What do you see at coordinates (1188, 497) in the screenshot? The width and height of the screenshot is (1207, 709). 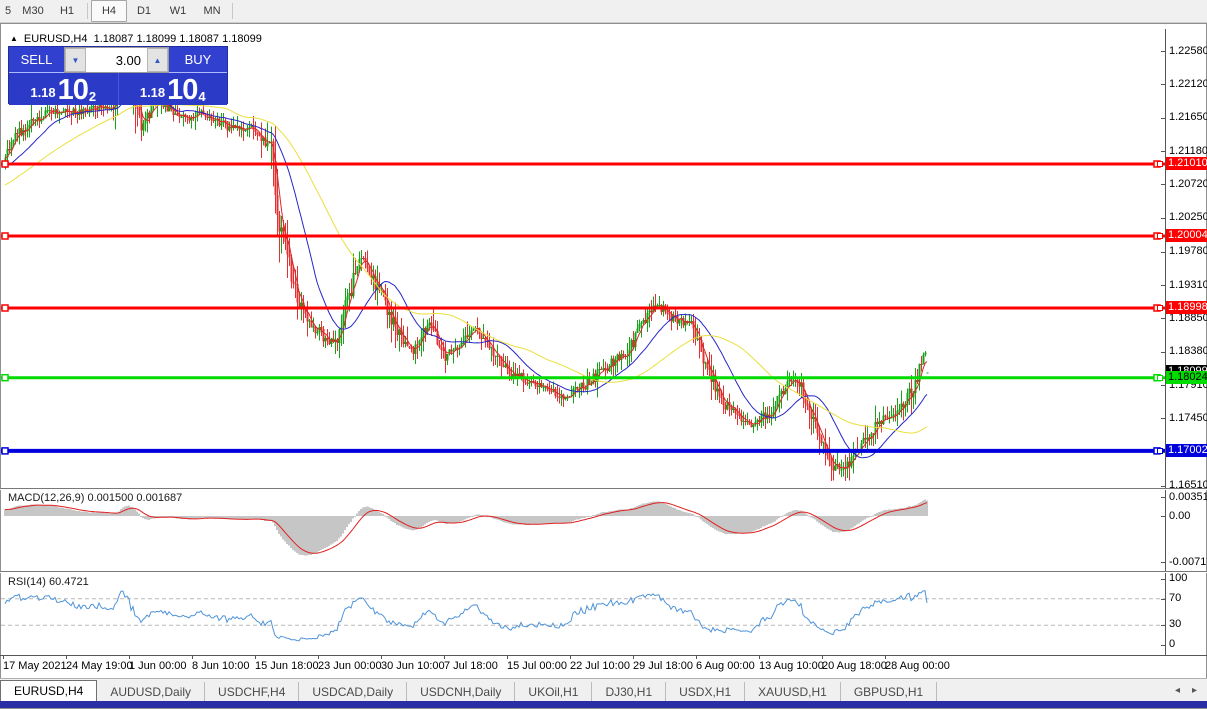 I see `macd-tick-label: 0.003515` at bounding box center [1188, 497].